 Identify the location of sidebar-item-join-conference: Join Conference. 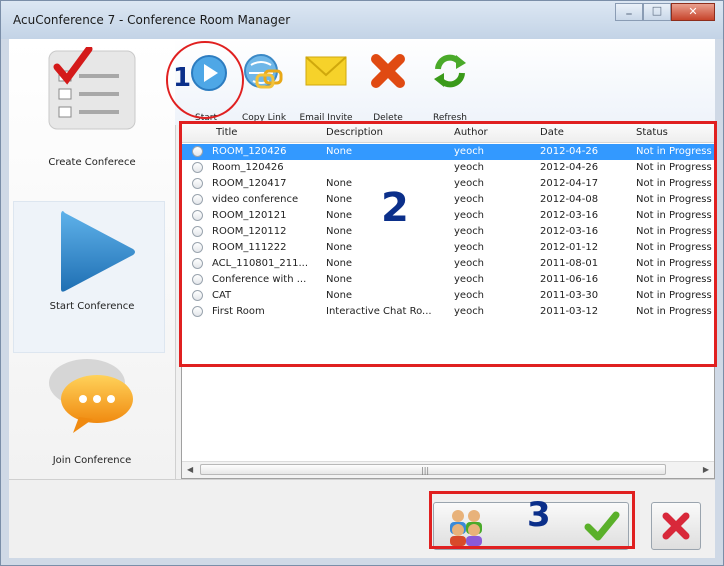
(92, 409).